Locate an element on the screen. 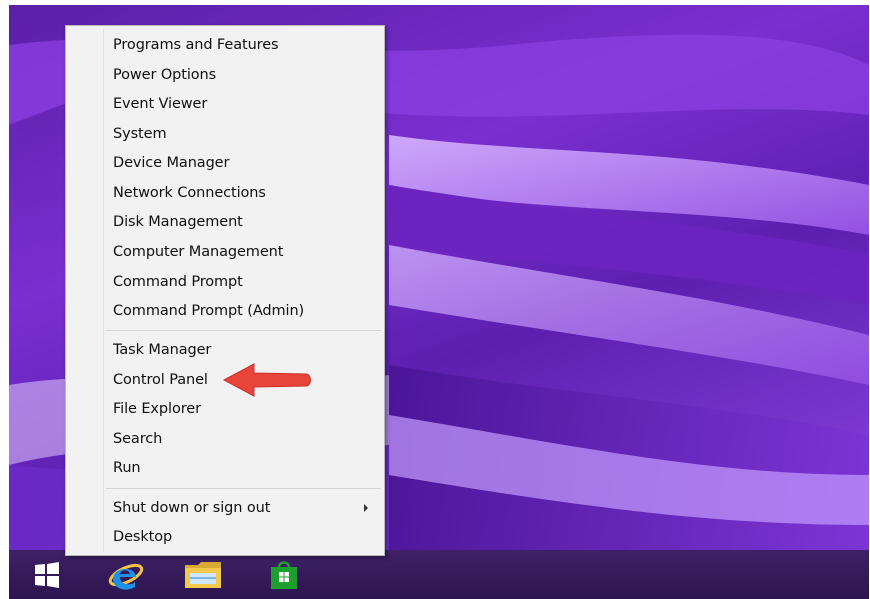 This screenshot has height=599, width=870. internet-explorer-button is located at coordinates (125, 574).